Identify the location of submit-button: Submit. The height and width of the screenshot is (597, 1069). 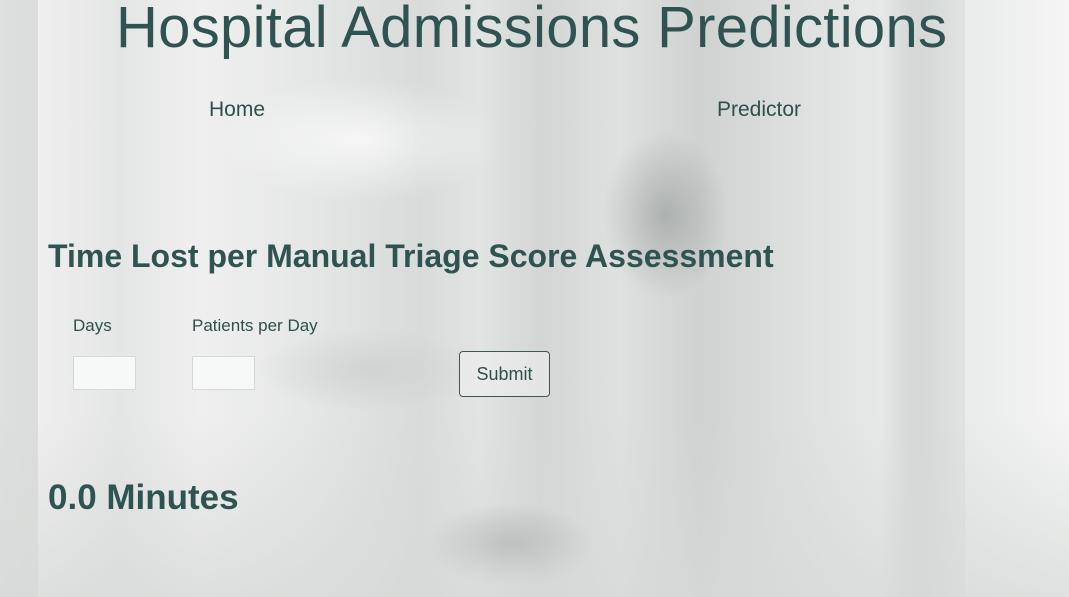
(504, 374).